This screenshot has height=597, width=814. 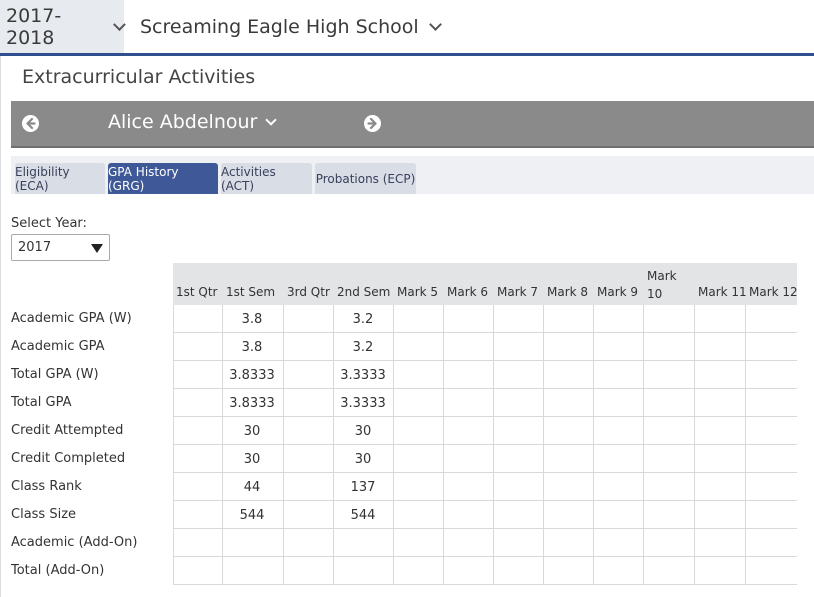 I want to click on row-label-academic-gpa: Academic GPA, so click(x=58, y=346).